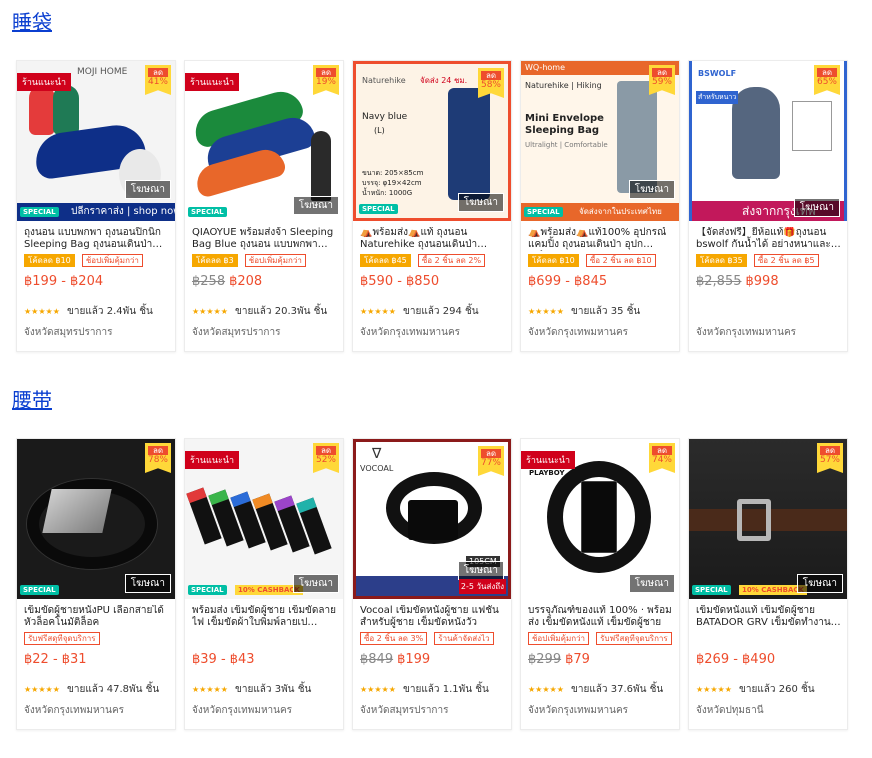  What do you see at coordinates (553, 260) in the screenshot?
I see `voucher-tag: โค้ดลด ฿10` at bounding box center [553, 260].